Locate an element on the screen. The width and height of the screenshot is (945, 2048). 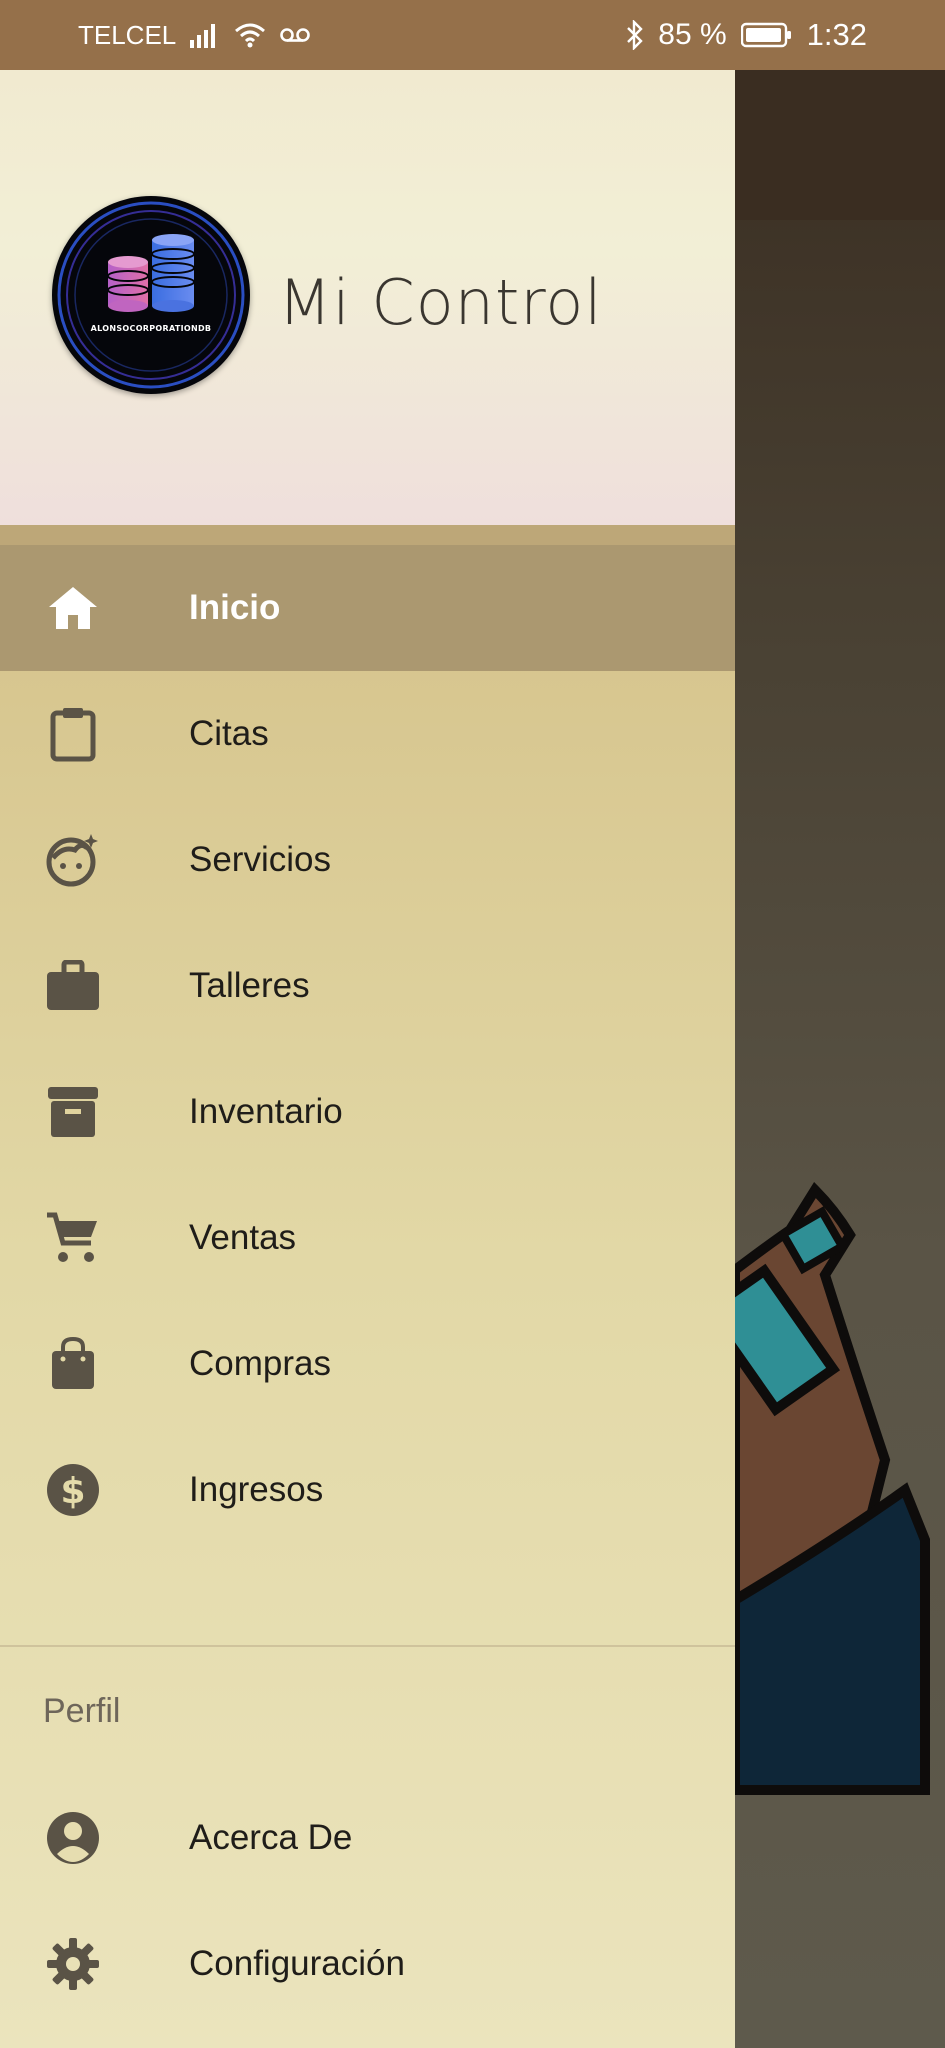
app-logo: ALONSOCORPORATIONDB is located at coordinates (151, 295).